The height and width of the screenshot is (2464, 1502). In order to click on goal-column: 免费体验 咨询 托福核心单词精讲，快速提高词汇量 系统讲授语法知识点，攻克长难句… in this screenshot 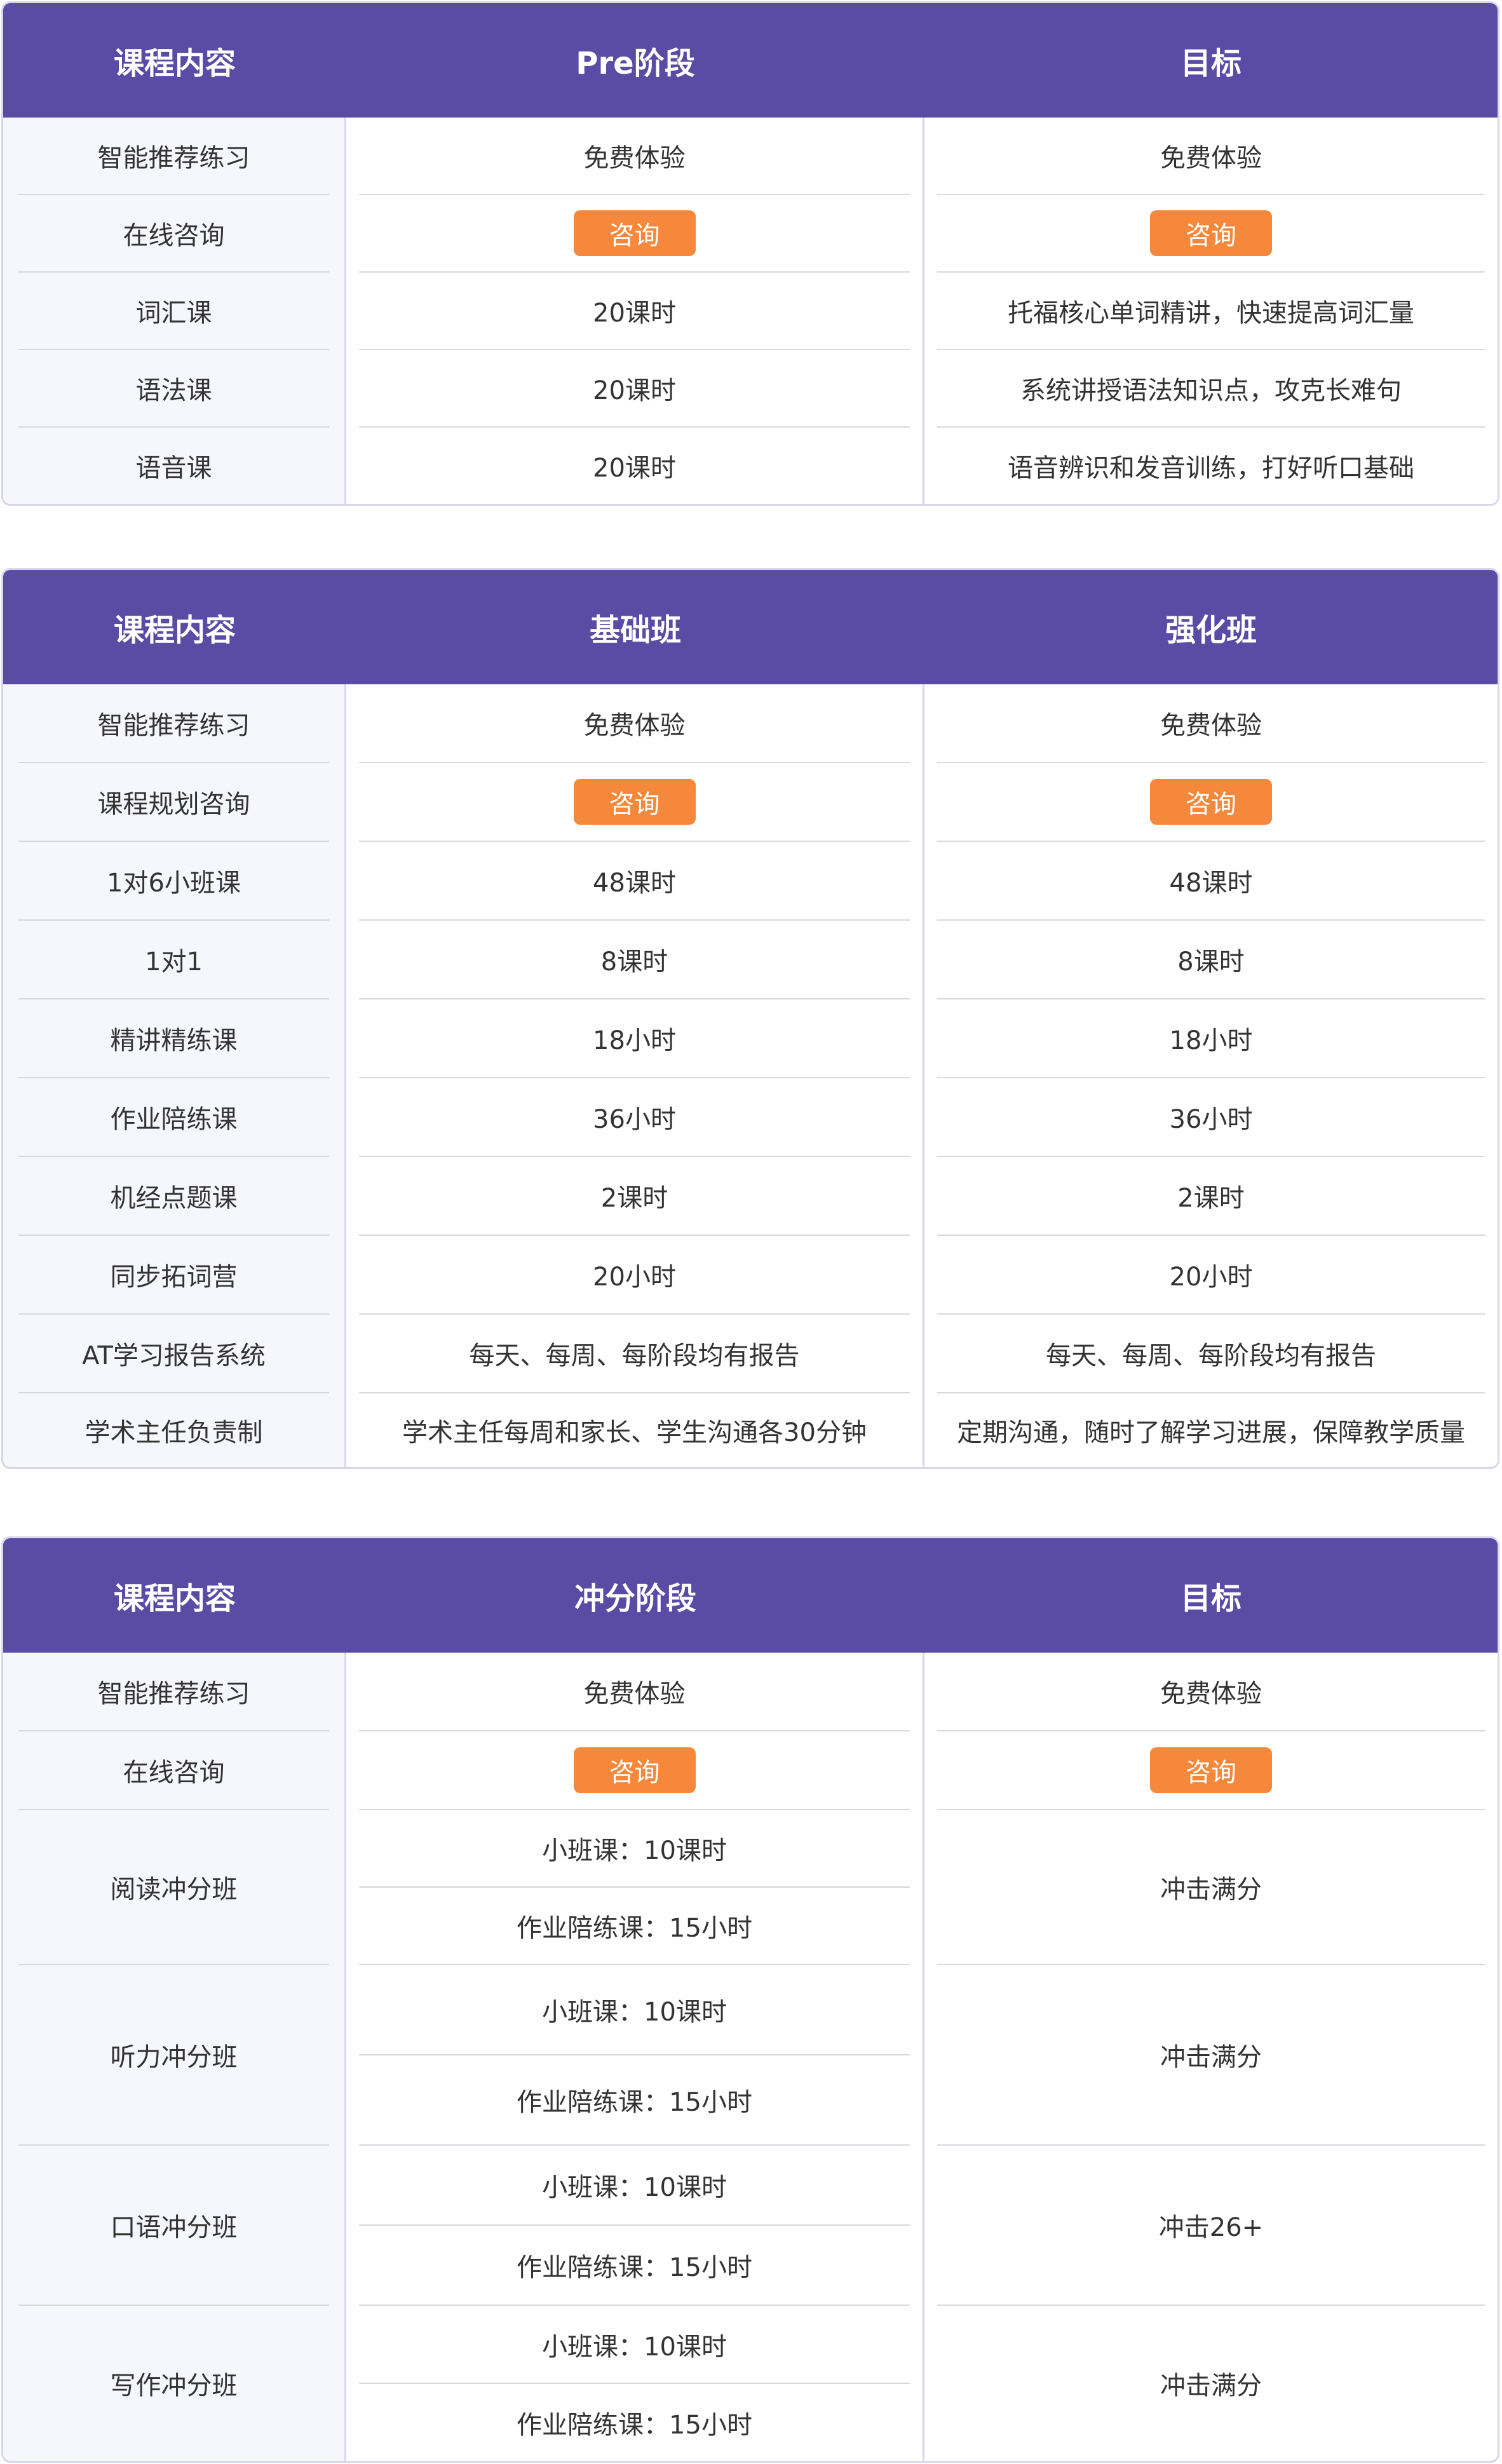, I will do `click(1211, 311)`.